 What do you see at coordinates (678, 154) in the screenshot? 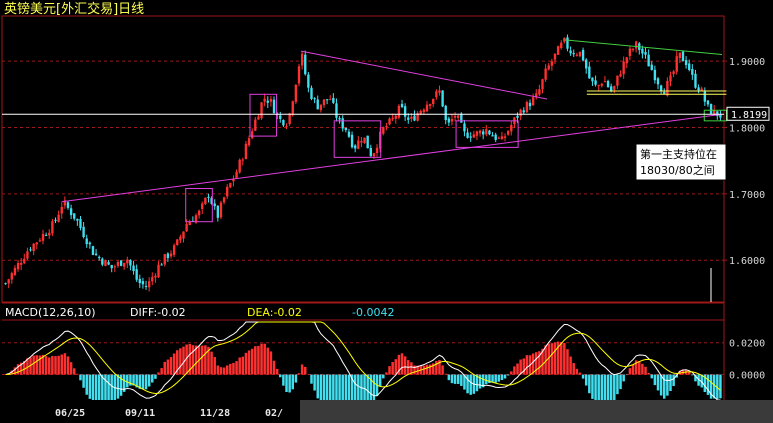
I see `annotation-line-1: 第一主支持位在` at bounding box center [678, 154].